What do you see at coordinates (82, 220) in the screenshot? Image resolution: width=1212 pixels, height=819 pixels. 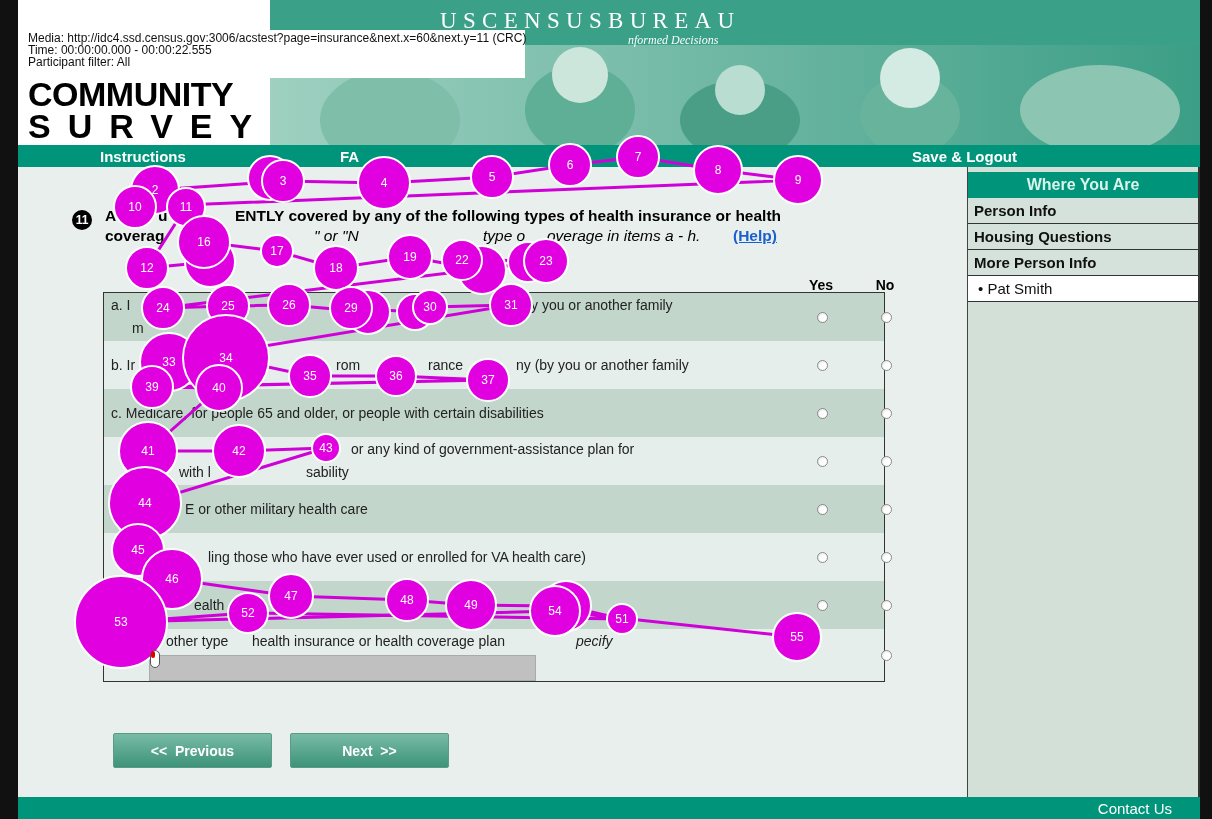 I see `question-number: 11` at bounding box center [82, 220].